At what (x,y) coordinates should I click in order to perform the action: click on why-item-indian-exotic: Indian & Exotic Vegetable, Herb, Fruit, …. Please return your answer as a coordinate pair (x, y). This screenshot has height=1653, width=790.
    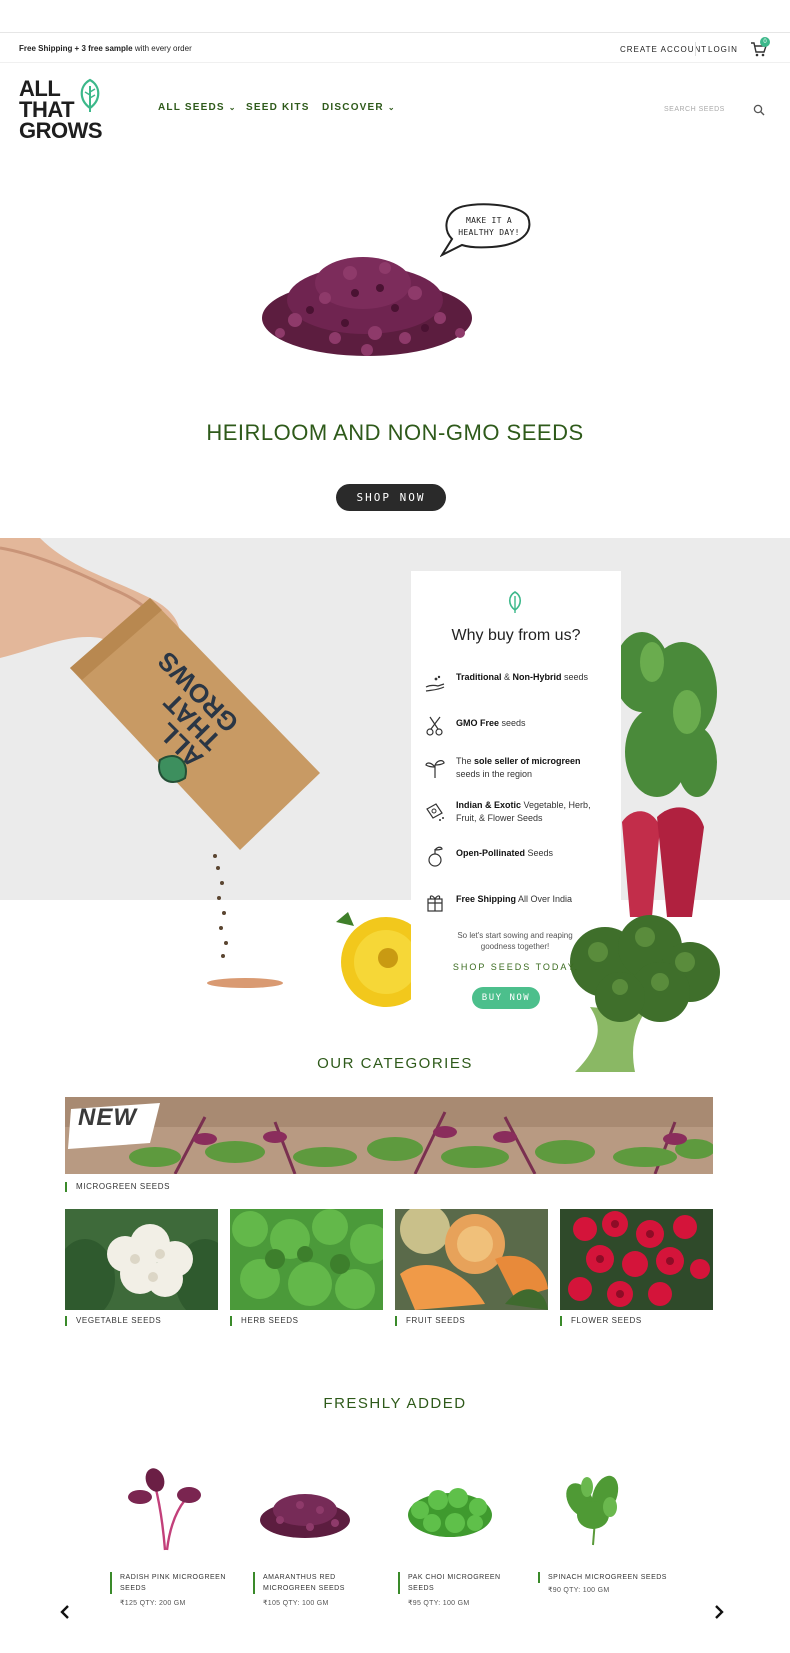
    Looking at the image, I should click on (519, 815).